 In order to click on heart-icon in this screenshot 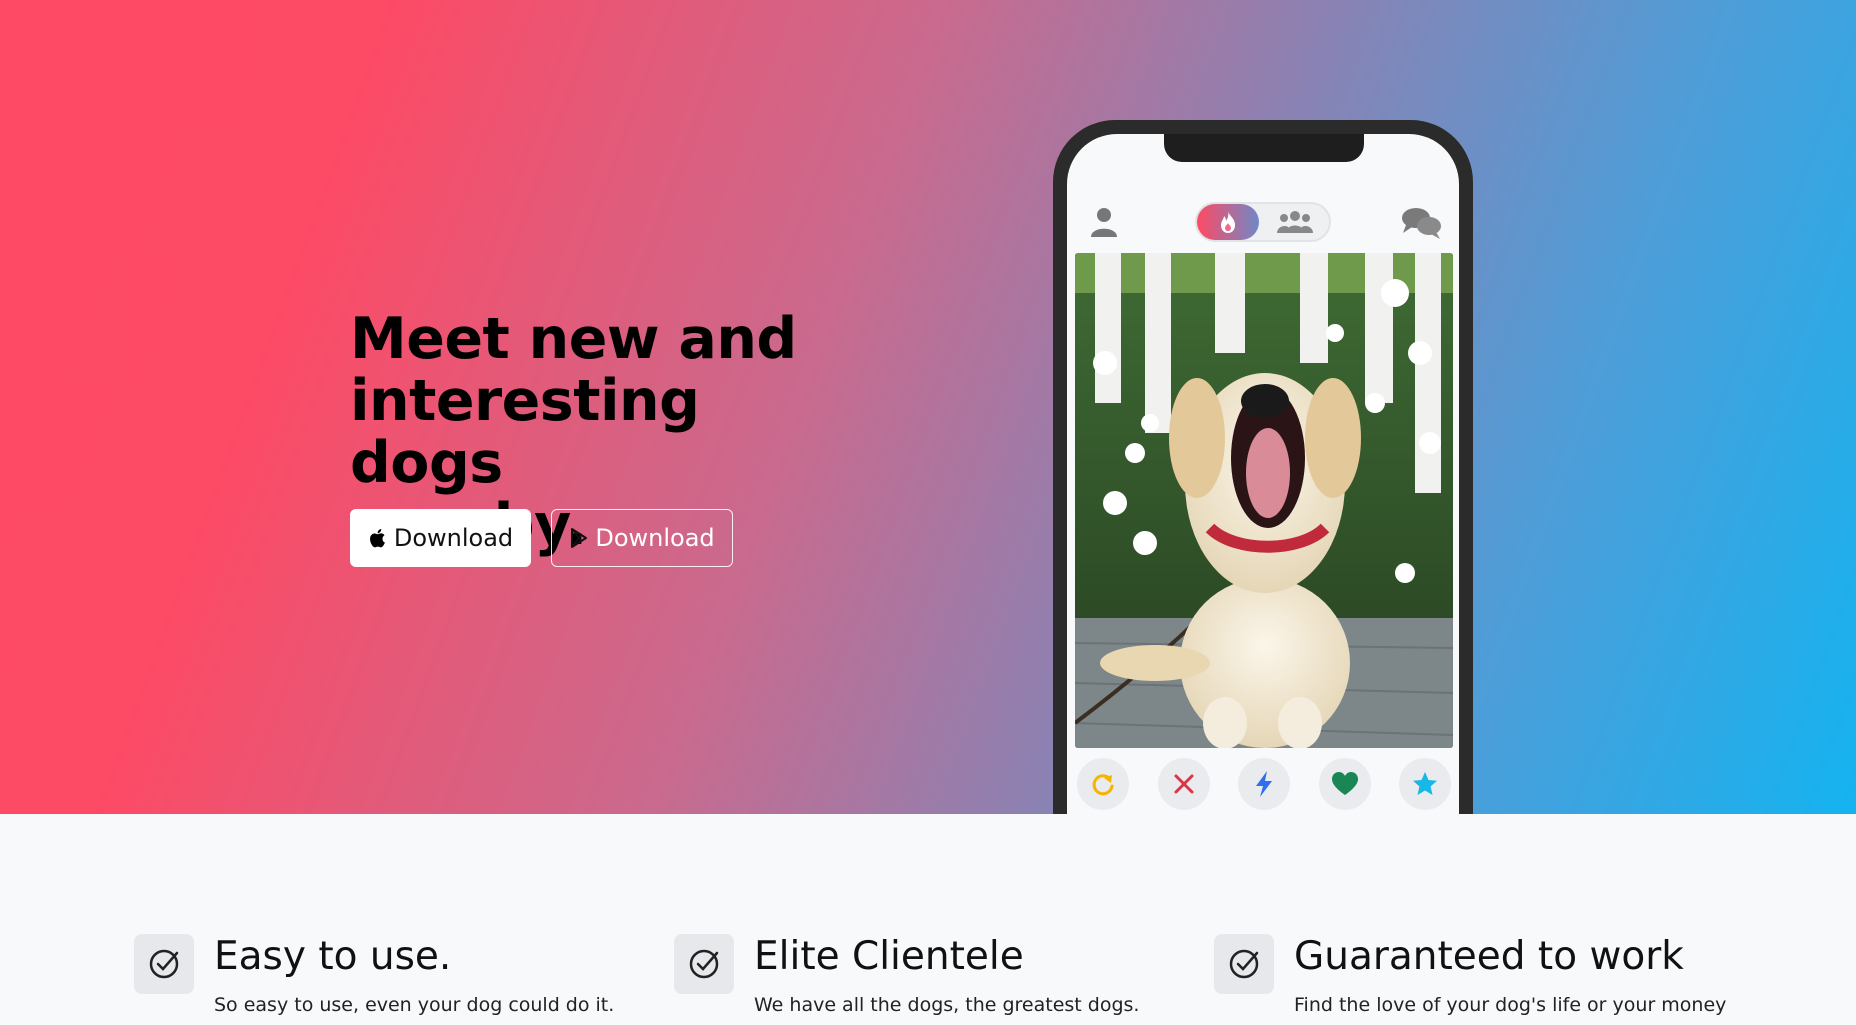, I will do `click(1344, 783)`.